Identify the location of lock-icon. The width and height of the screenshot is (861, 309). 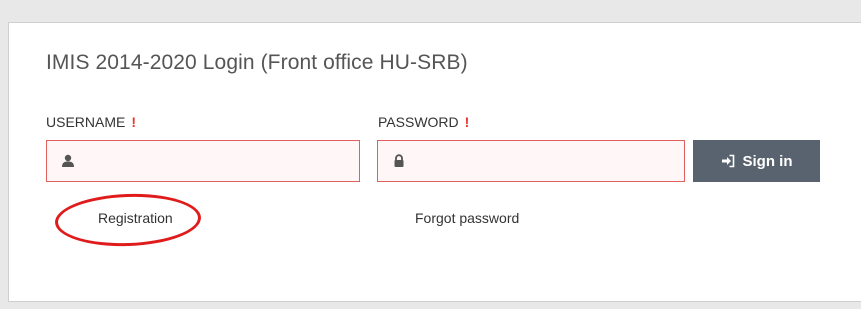
(399, 160).